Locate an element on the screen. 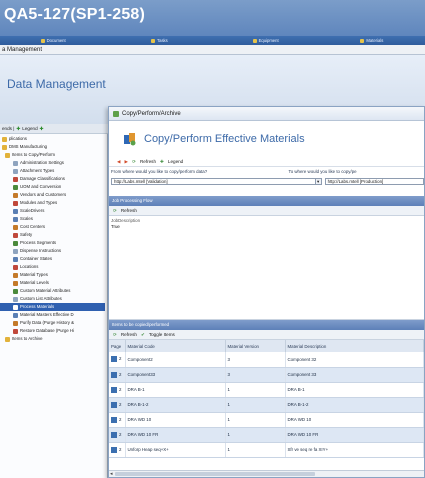  cell-text: 2 is located at coordinates (120, 419).